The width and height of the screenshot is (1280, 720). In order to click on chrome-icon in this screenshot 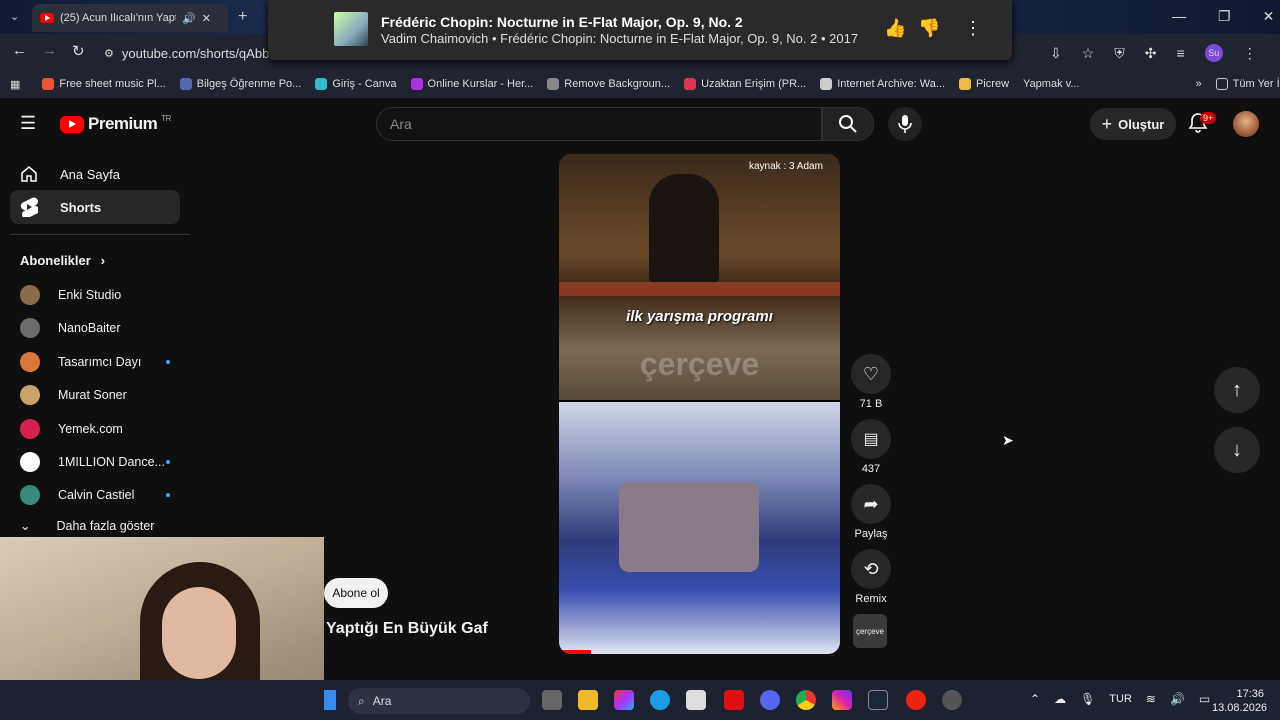, I will do `click(806, 700)`.